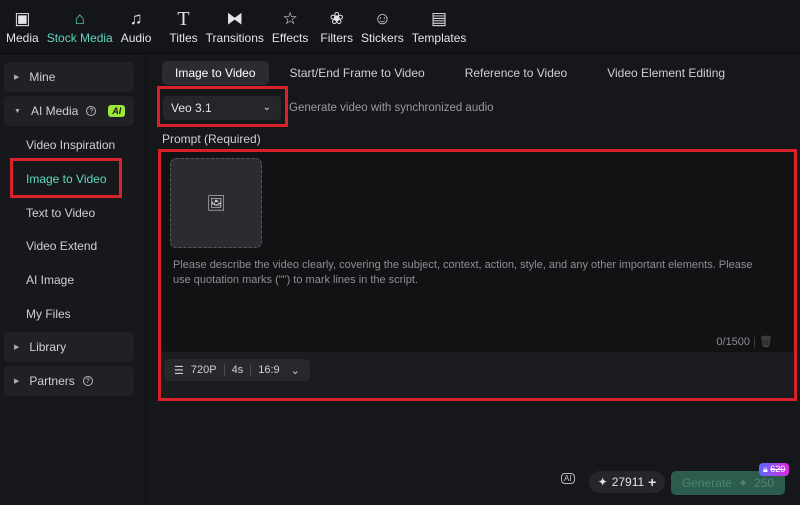 The image size is (800, 505). What do you see at coordinates (290, 18) in the screenshot?
I see `effects-icon: ☆` at bounding box center [290, 18].